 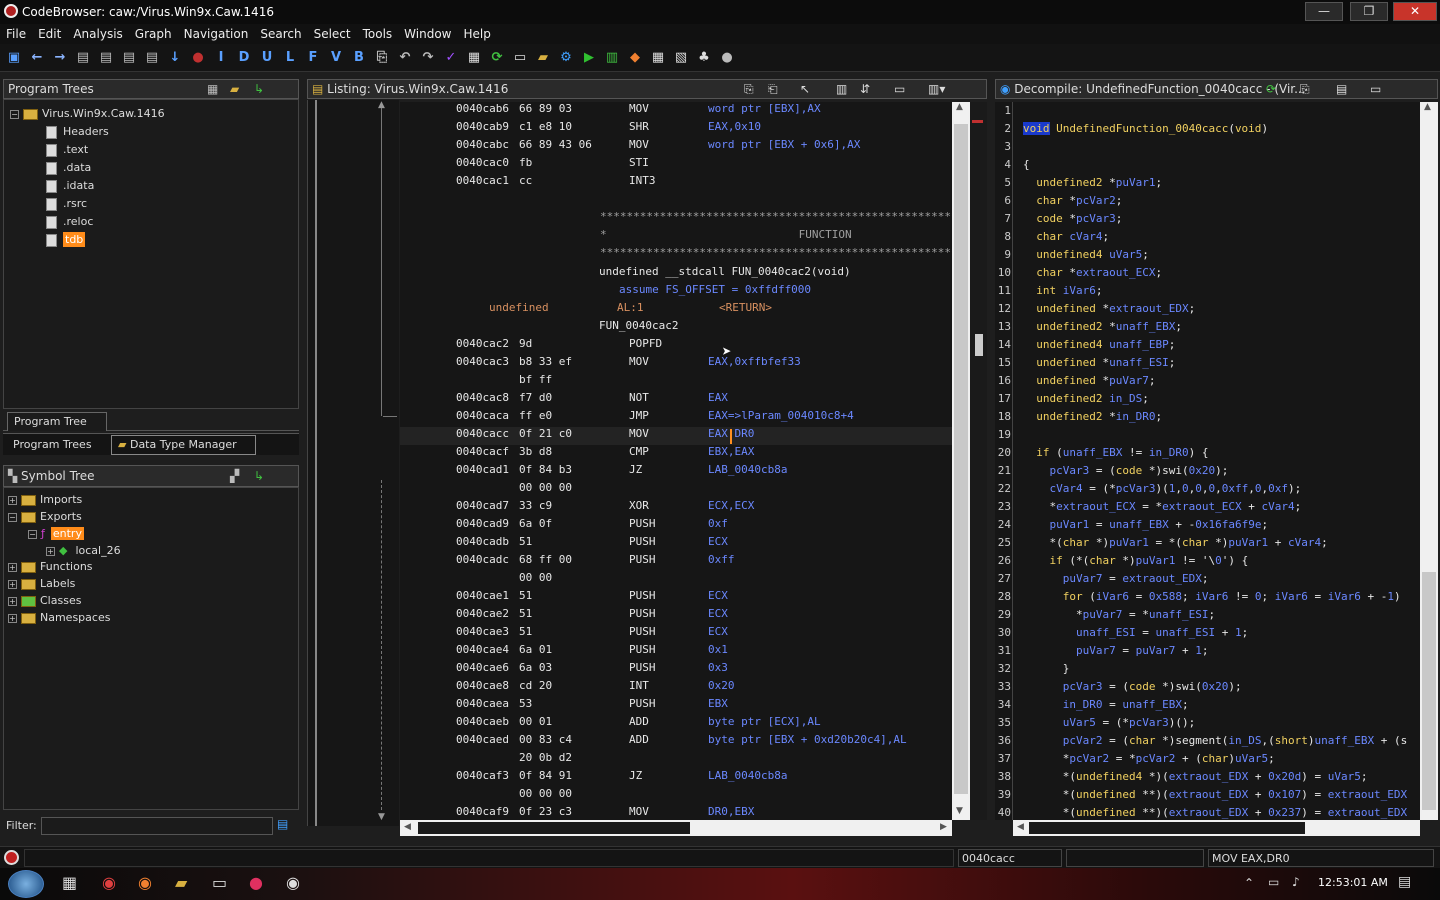 I want to click on menu-window: Window, so click(x=427, y=34).